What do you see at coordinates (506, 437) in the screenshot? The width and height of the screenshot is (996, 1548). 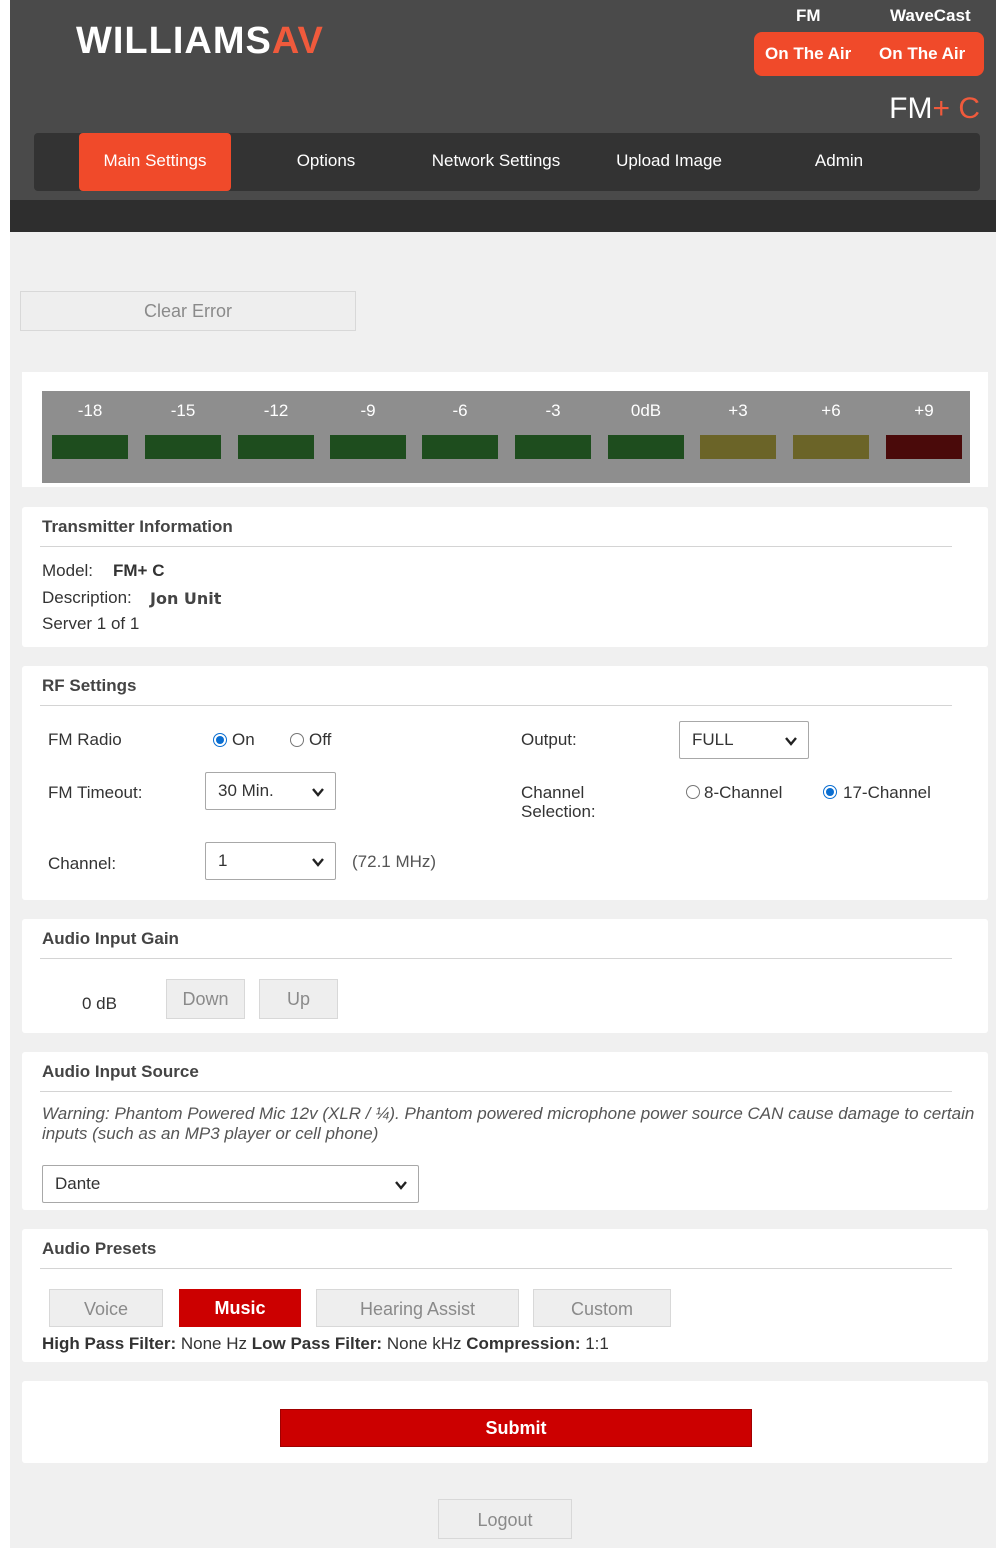 I see `level-meter: -18 -15 -12 -9 -6 -3 0dB +3 +6 +9` at bounding box center [506, 437].